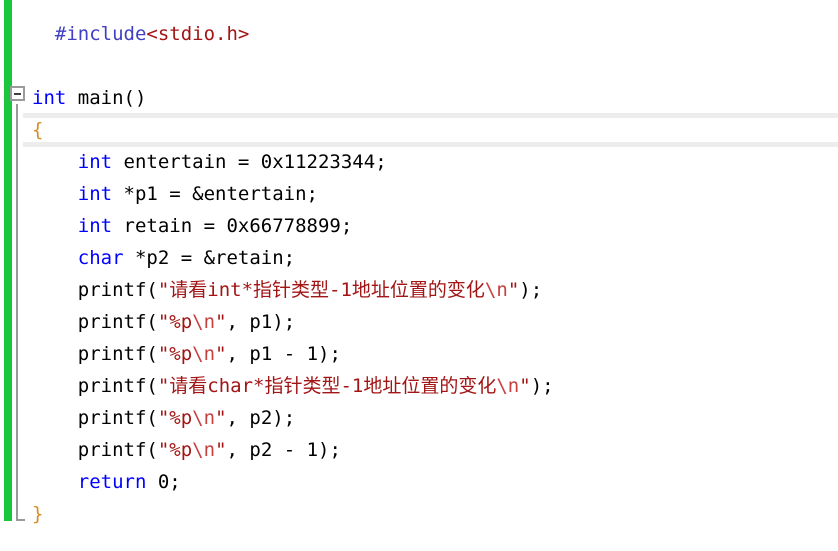 The width and height of the screenshot is (838, 551). I want to click on code-line: int retain = 0x66778899;, so click(419, 226).